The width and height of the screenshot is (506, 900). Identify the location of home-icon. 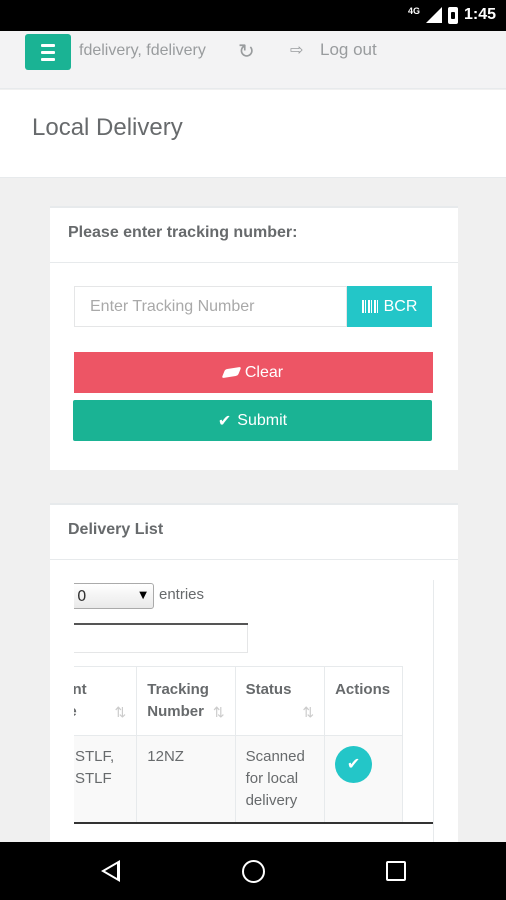
(253, 871).